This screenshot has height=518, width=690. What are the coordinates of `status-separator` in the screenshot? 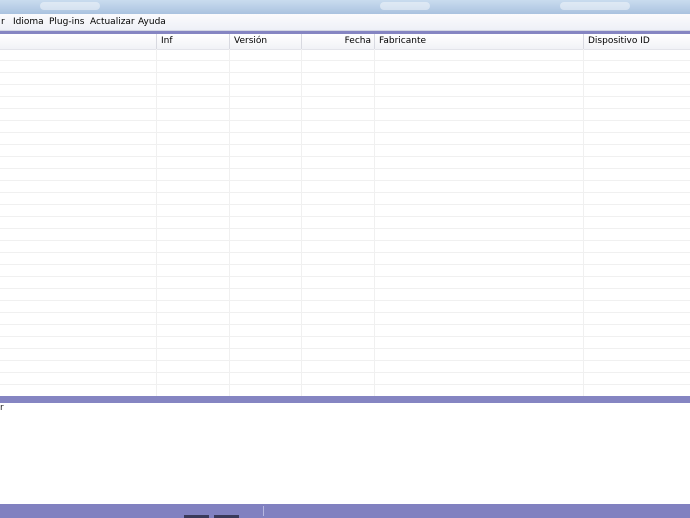 It's located at (263, 511).